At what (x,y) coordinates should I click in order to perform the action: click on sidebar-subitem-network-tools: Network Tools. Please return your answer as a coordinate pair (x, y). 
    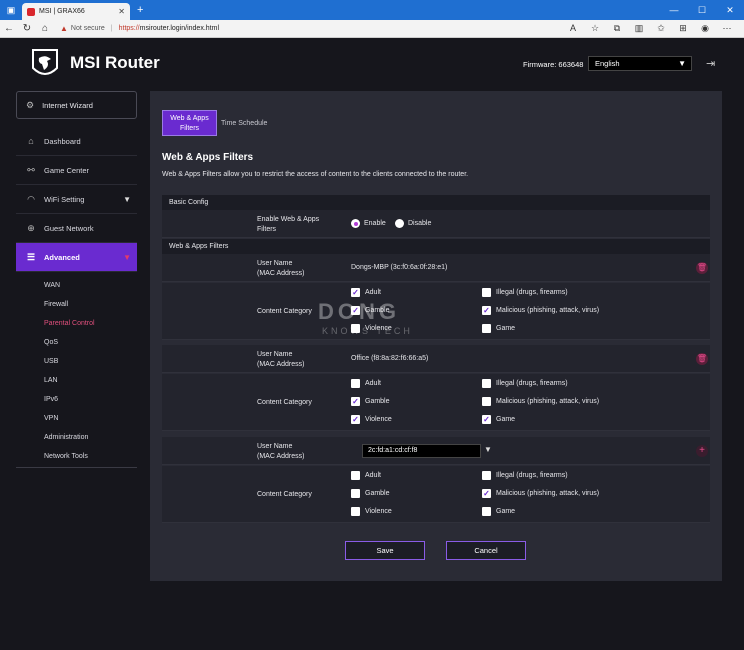
    Looking at the image, I should click on (76, 456).